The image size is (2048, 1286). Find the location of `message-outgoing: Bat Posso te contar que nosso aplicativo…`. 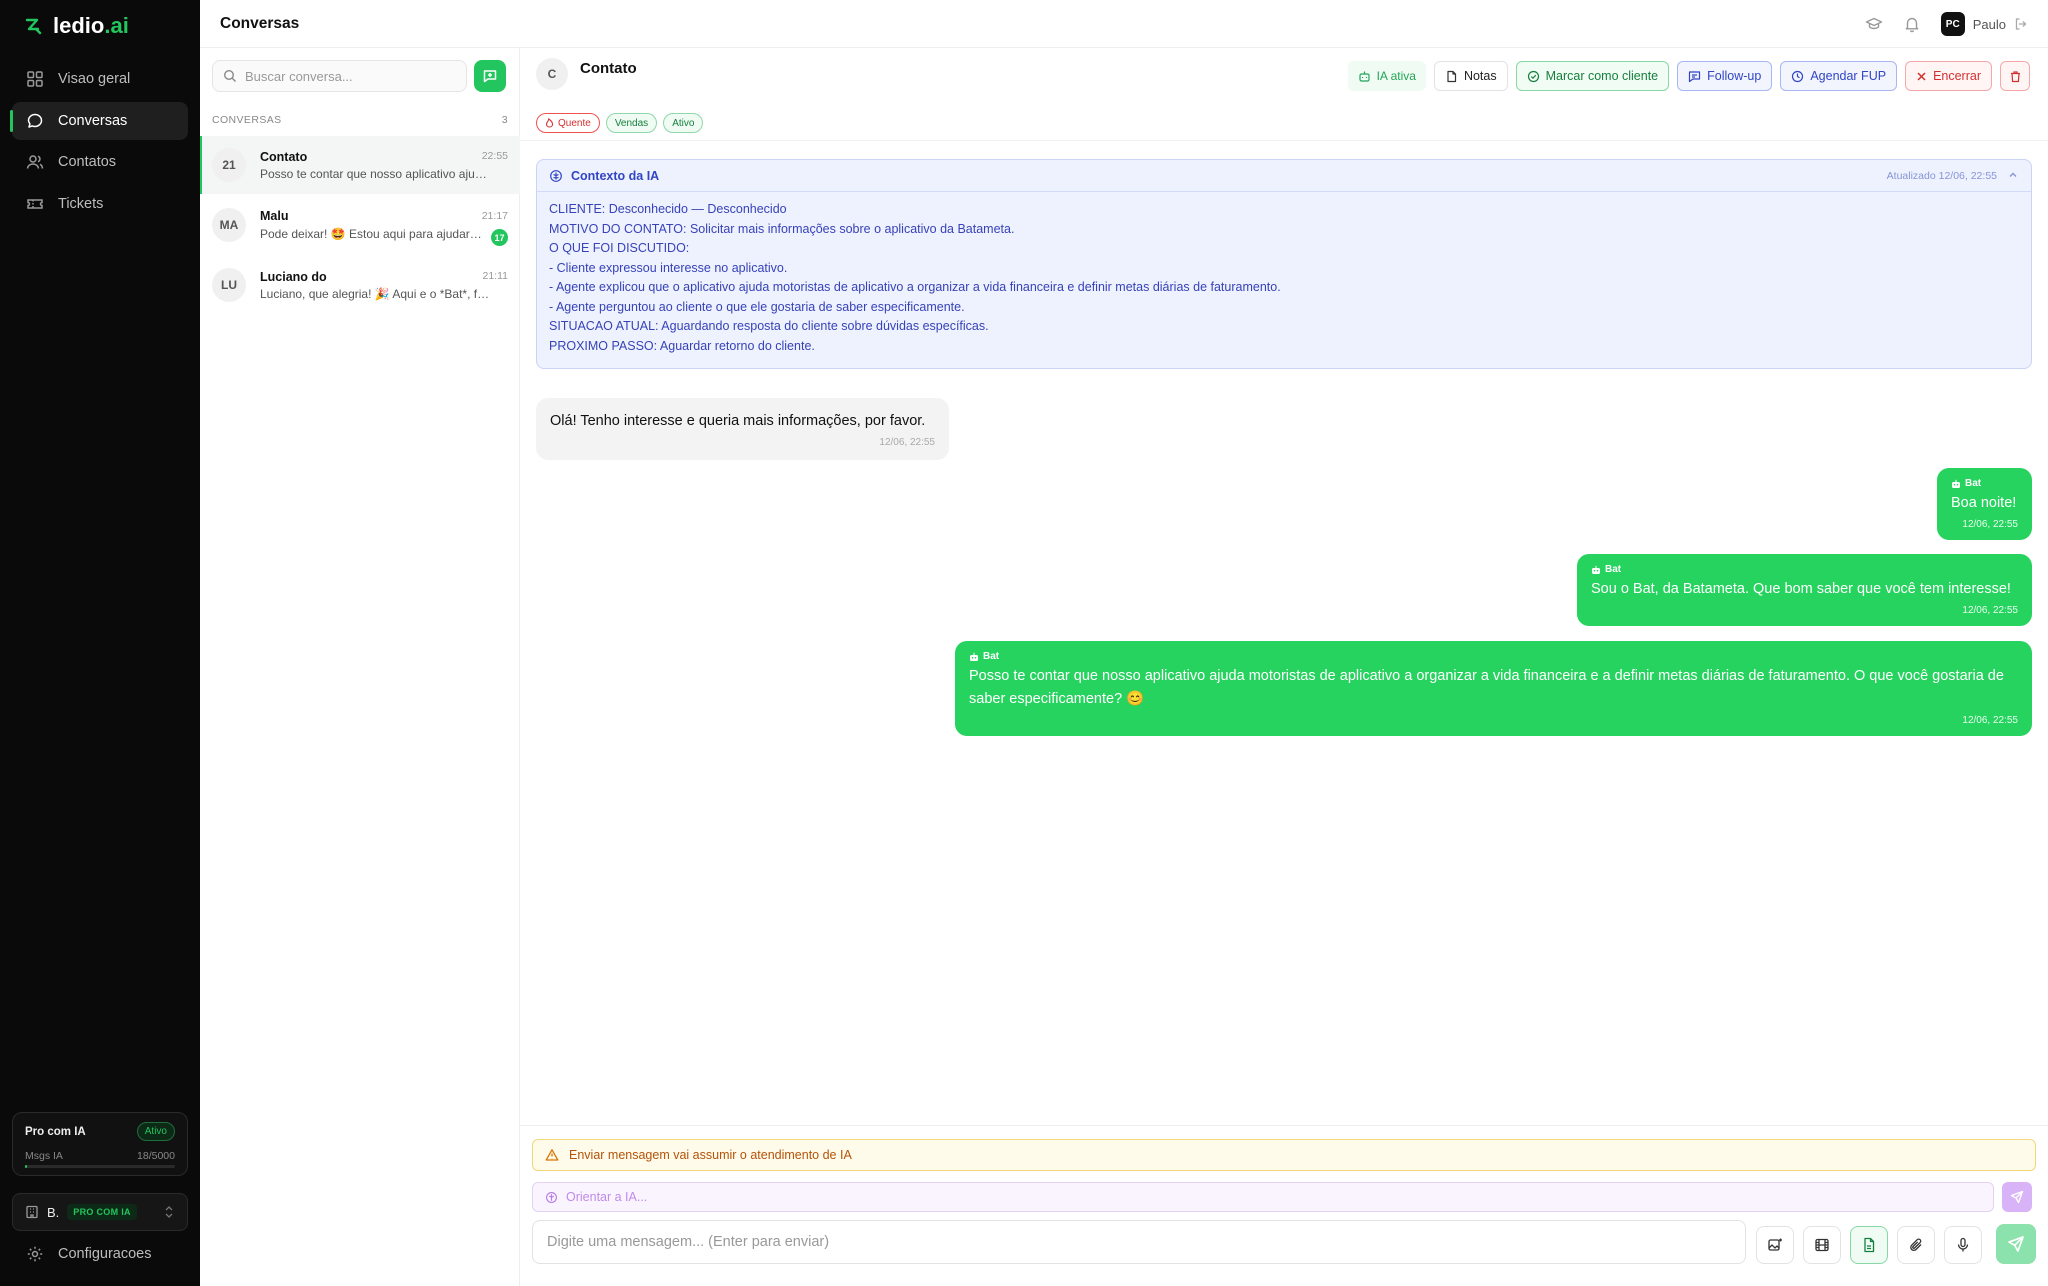

message-outgoing: Bat Posso te contar que nosso aplicativo… is located at coordinates (1493, 688).